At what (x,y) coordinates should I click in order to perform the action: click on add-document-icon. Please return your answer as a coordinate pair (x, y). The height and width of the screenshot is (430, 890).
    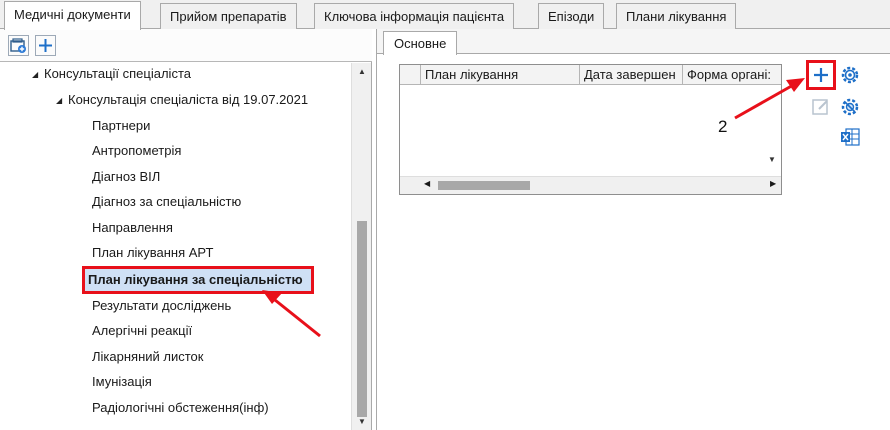
    Looking at the image, I should click on (18, 45).